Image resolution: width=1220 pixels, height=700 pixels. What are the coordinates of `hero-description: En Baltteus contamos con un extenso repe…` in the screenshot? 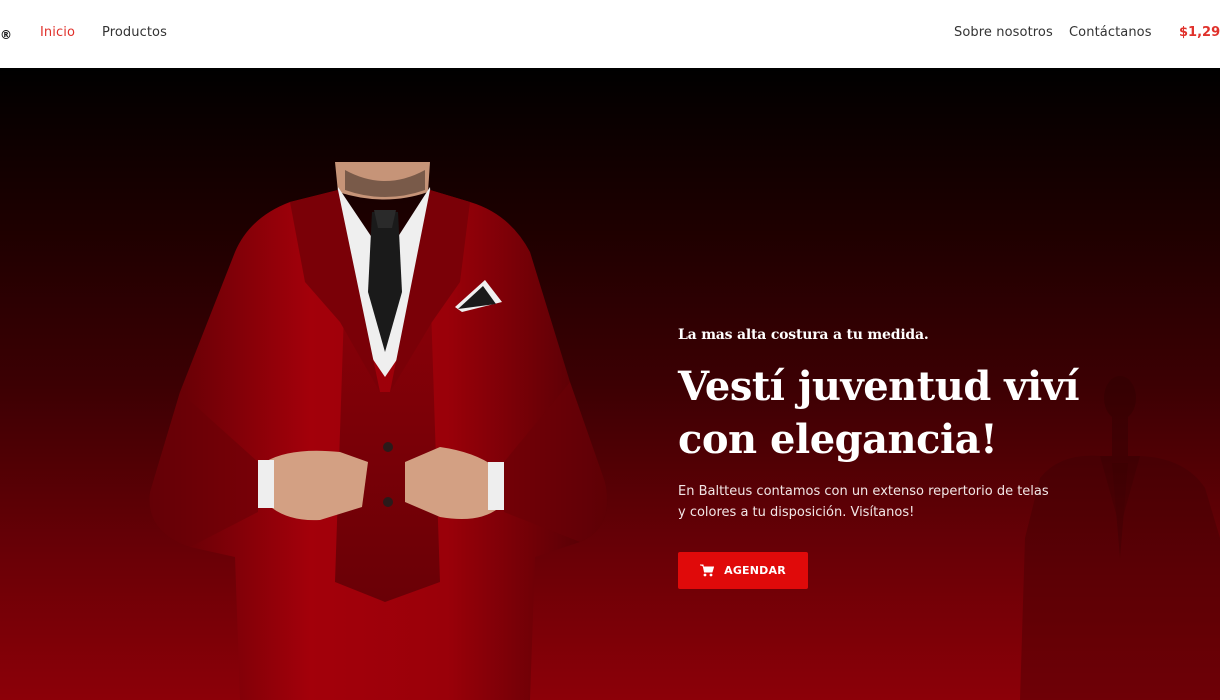 It's located at (863, 502).